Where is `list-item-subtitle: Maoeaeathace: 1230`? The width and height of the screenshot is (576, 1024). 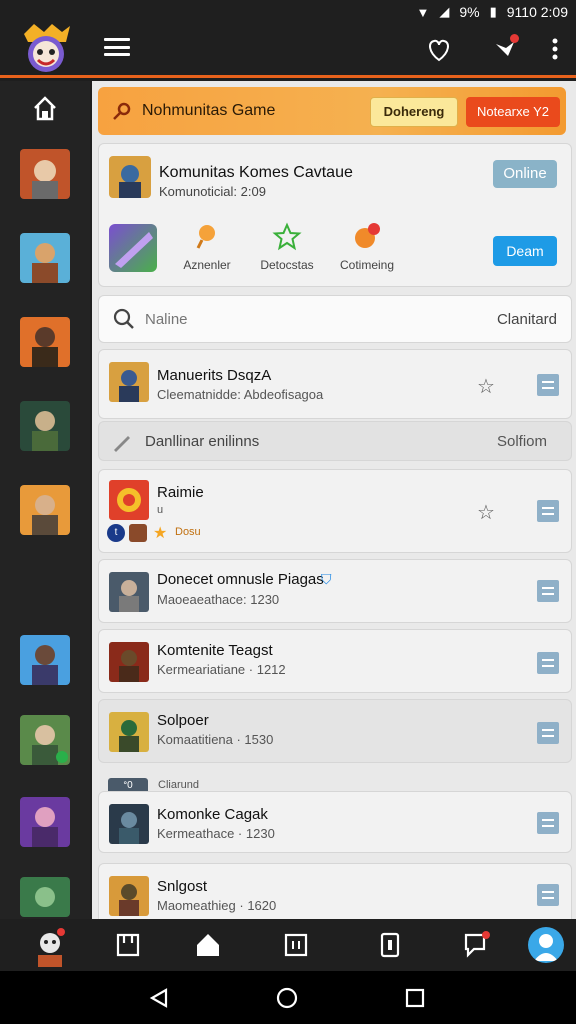 list-item-subtitle: Maoeaeathace: 1230 is located at coordinates (218, 599).